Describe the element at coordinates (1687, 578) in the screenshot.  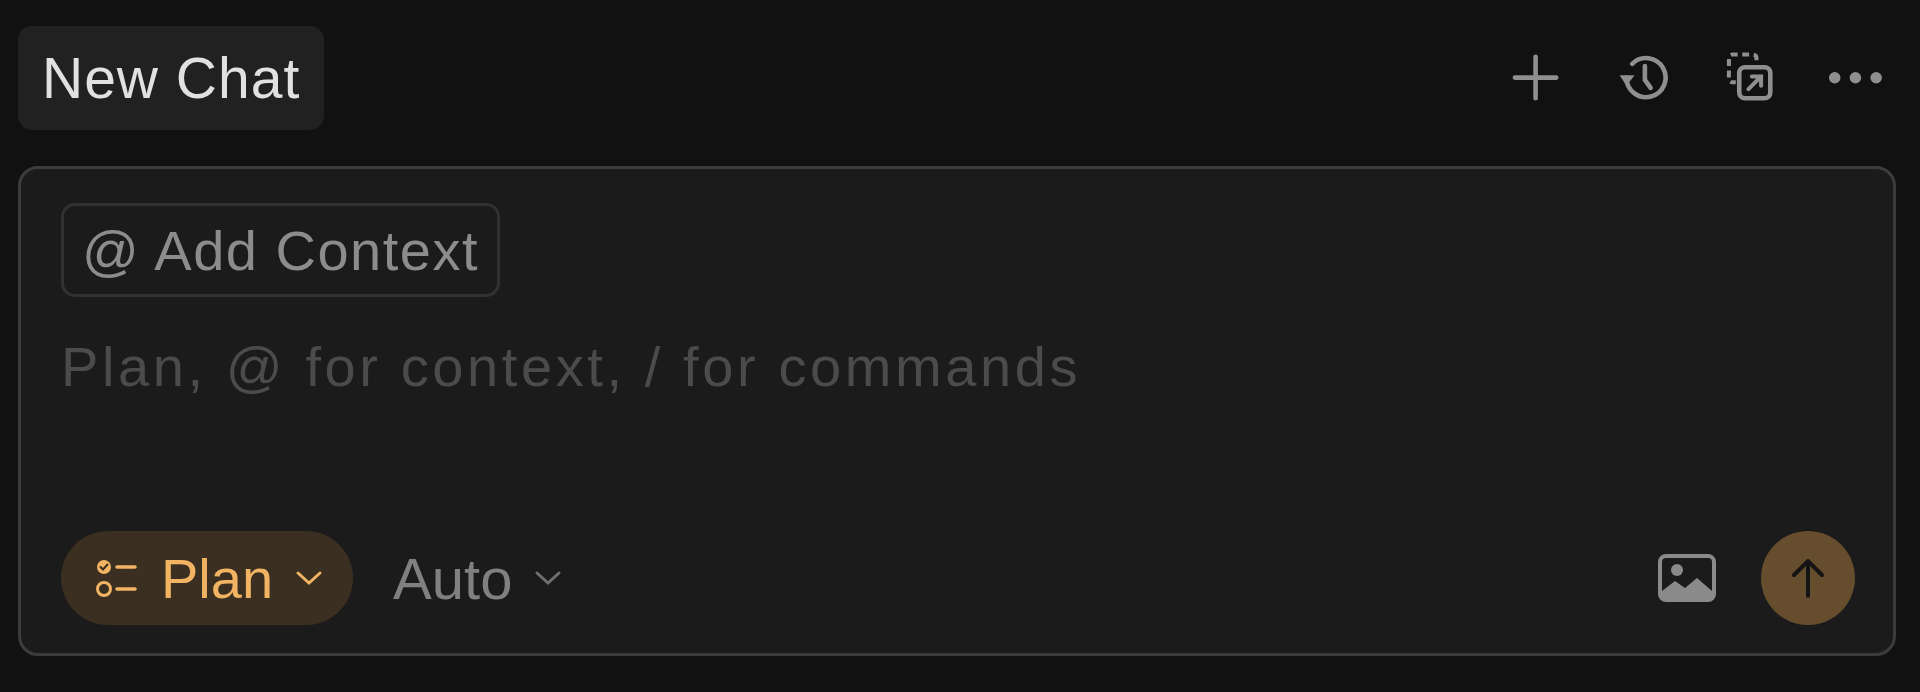
I see `image-icon` at that location.